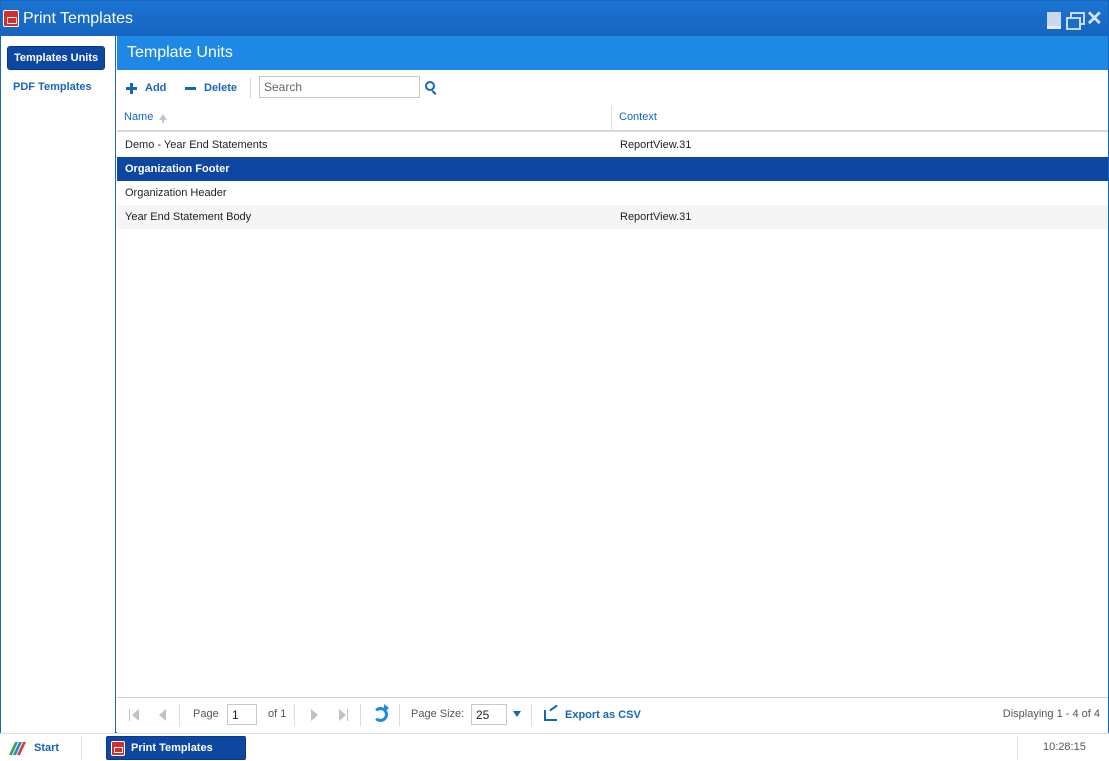 The height and width of the screenshot is (761, 1109). What do you see at coordinates (438, 714) in the screenshot?
I see `page-size-label: Page Size:` at bounding box center [438, 714].